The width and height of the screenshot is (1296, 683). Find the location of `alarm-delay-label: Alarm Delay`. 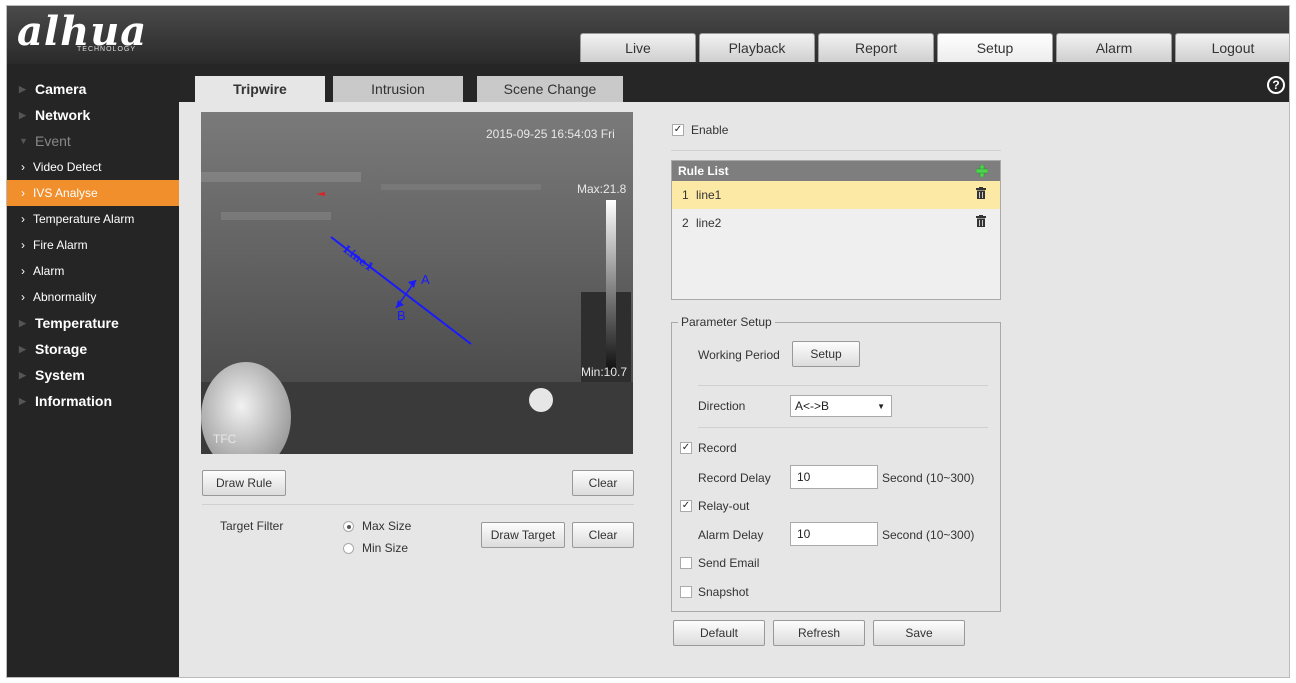

alarm-delay-label: Alarm Delay is located at coordinates (731, 535).